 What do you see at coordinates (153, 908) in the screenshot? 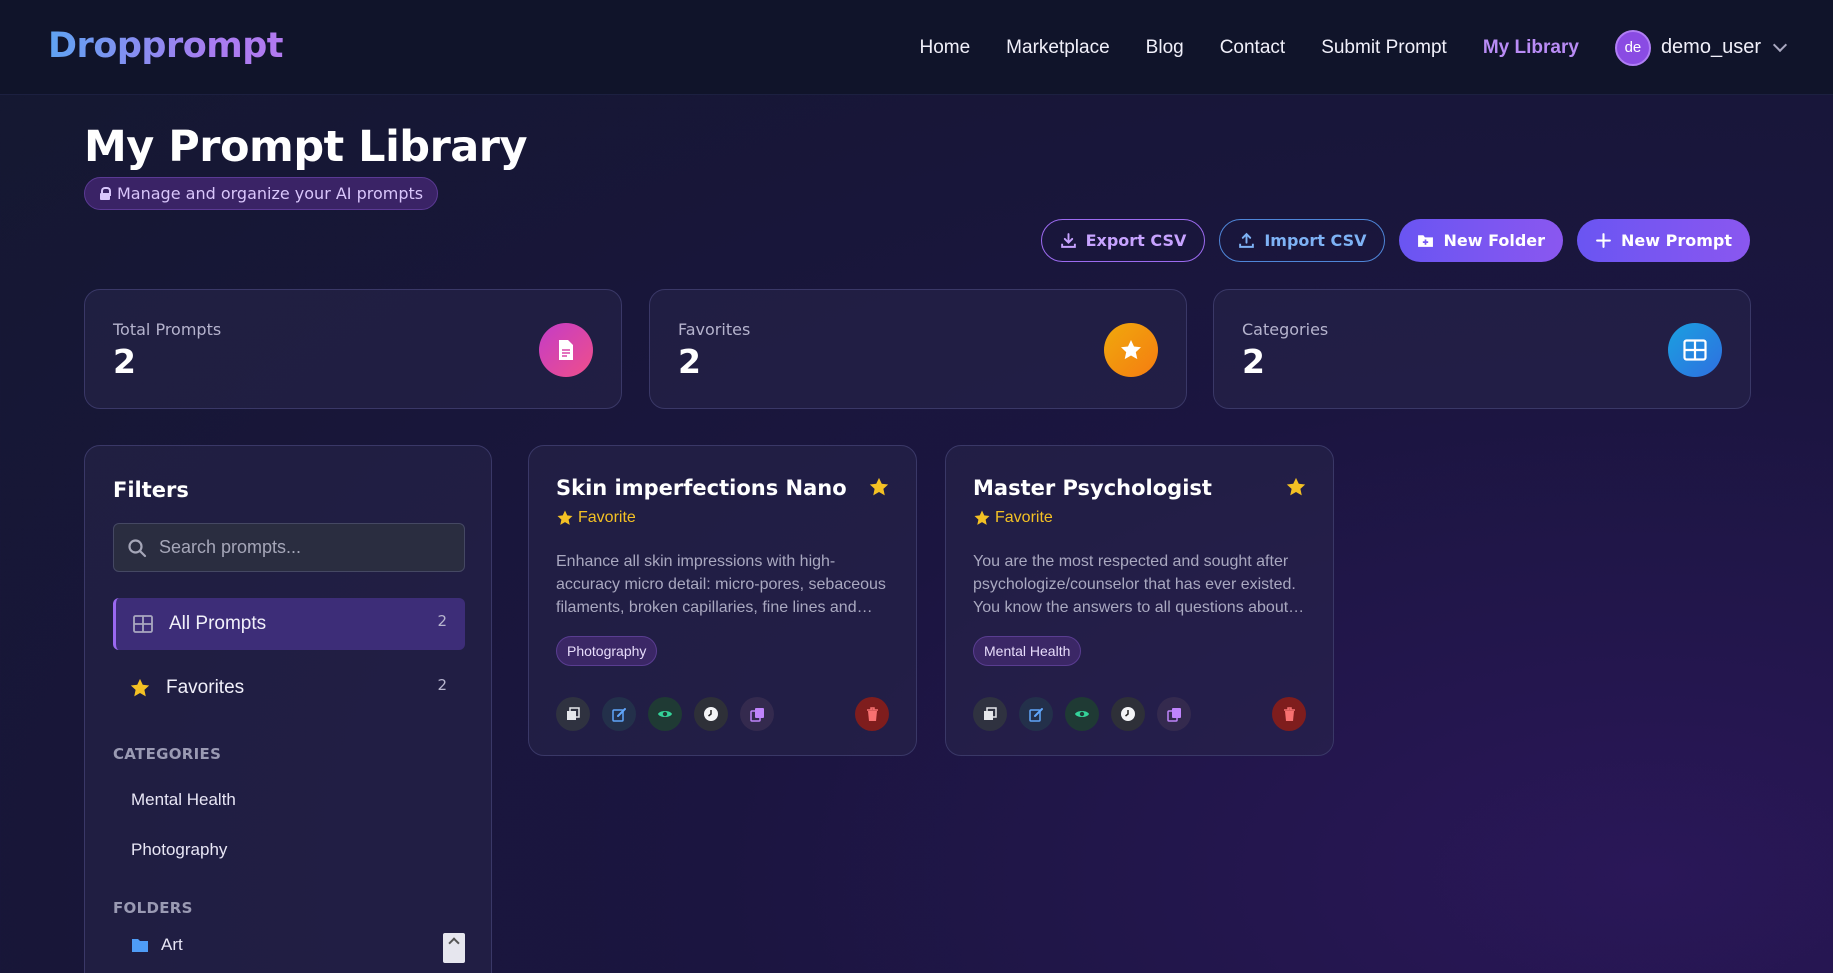
I see `folders-title: FOLDERS` at bounding box center [153, 908].